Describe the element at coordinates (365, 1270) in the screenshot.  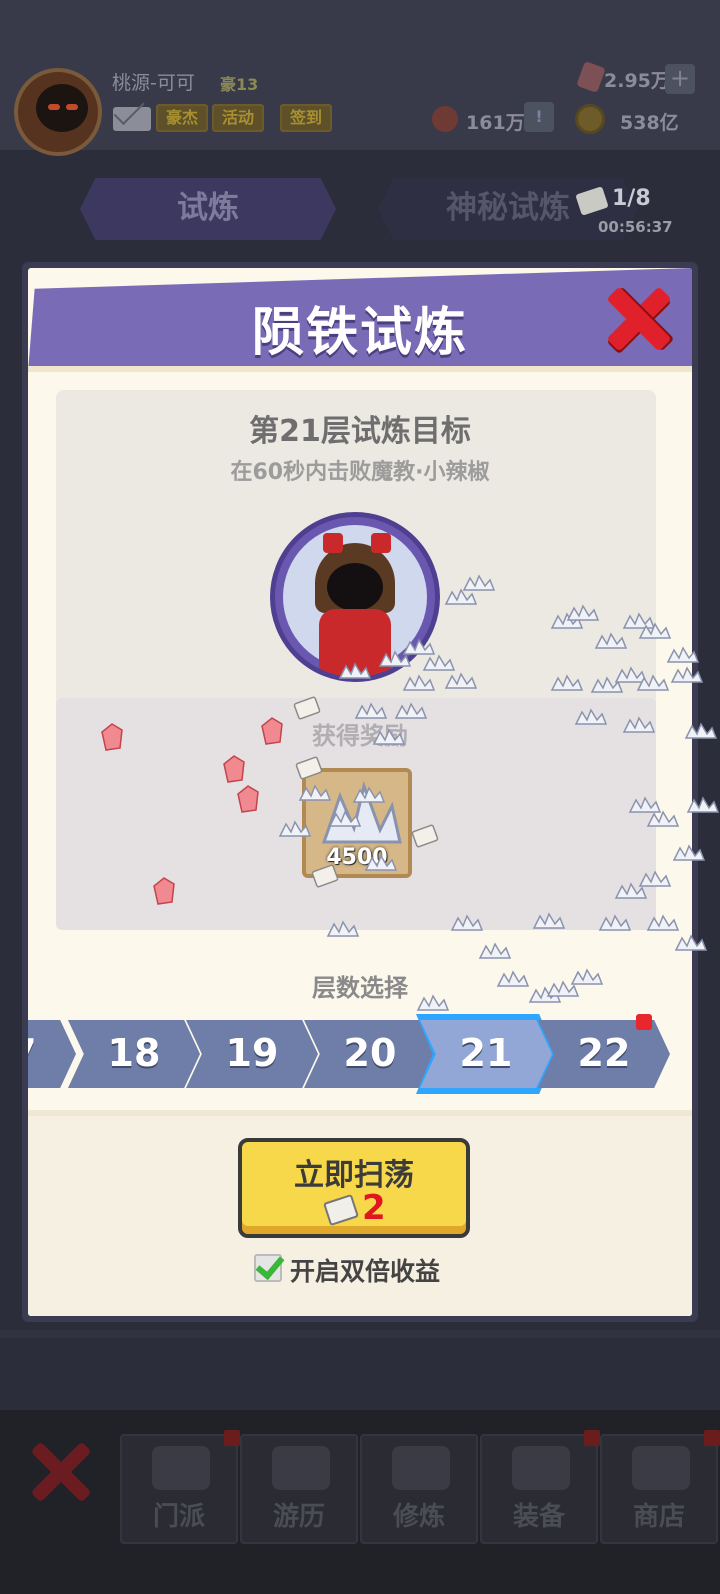
I see `double-reward-label: 开启双倍收益` at that location.